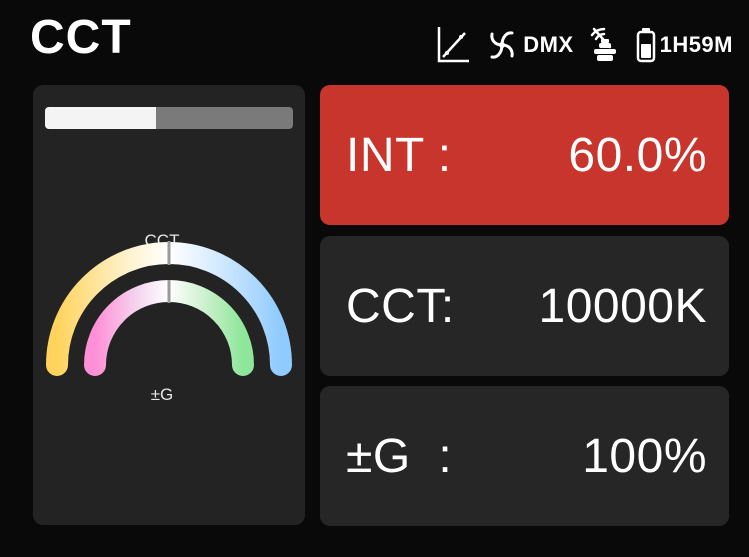 The width and height of the screenshot is (749, 557). Describe the element at coordinates (169, 308) in the screenshot. I see `color-arc-gauge` at that location.